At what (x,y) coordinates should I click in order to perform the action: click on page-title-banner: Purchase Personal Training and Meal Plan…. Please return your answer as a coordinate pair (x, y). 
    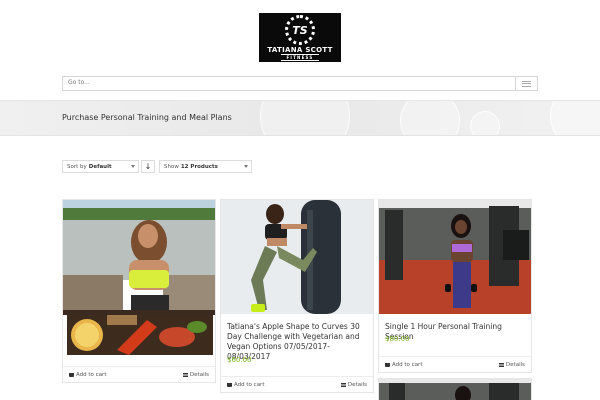
    Looking at the image, I should click on (300, 118).